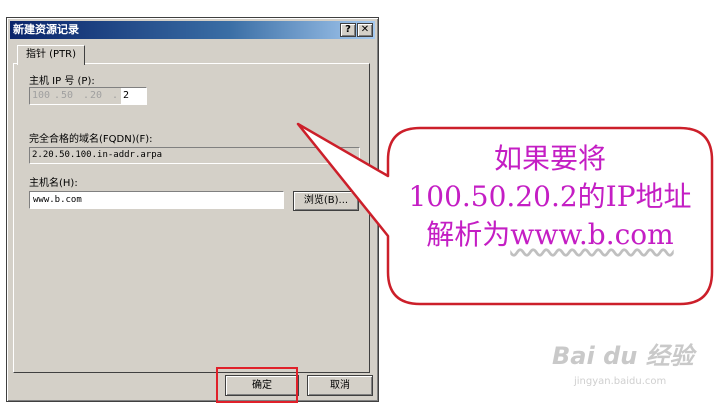  I want to click on callout-line-3: 解析为www.b.com, so click(550, 235).